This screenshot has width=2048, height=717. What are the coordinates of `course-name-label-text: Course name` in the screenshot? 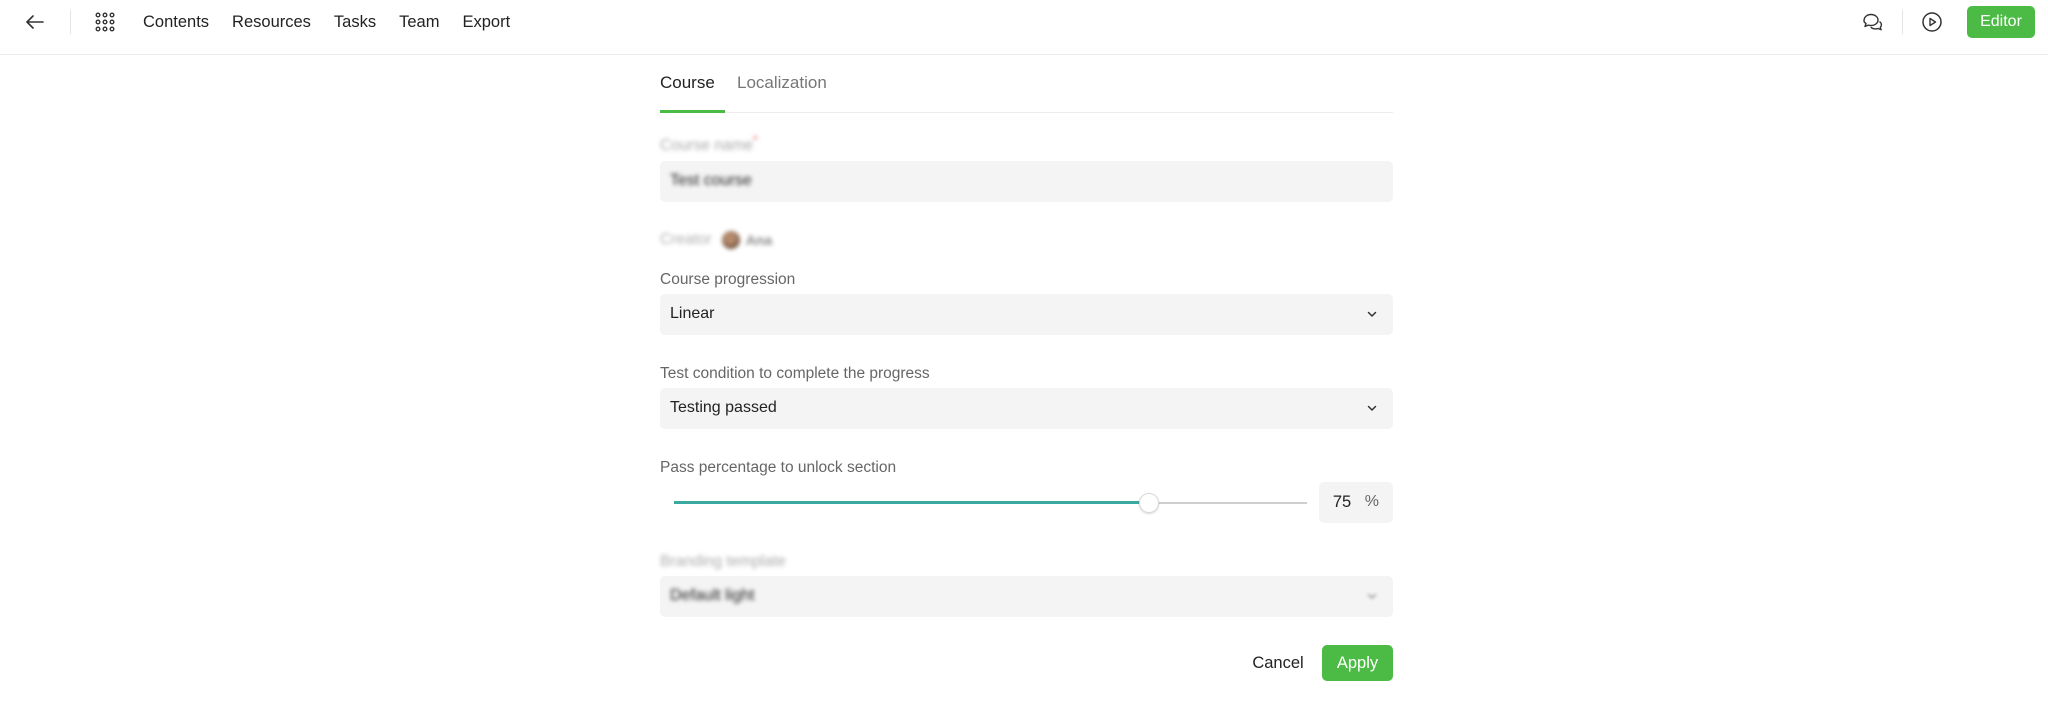 It's located at (707, 145).